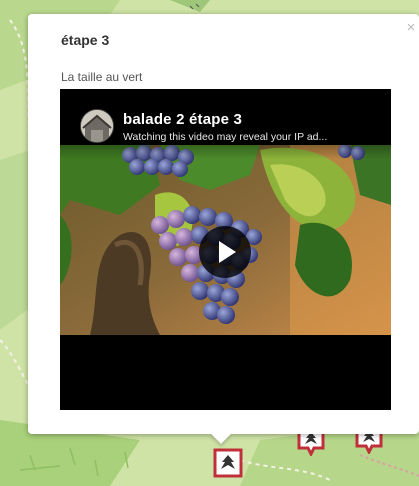 This screenshot has width=419, height=486. Describe the element at coordinates (102, 77) in the screenshot. I see `popup-subtitle: La taille au vert` at that location.